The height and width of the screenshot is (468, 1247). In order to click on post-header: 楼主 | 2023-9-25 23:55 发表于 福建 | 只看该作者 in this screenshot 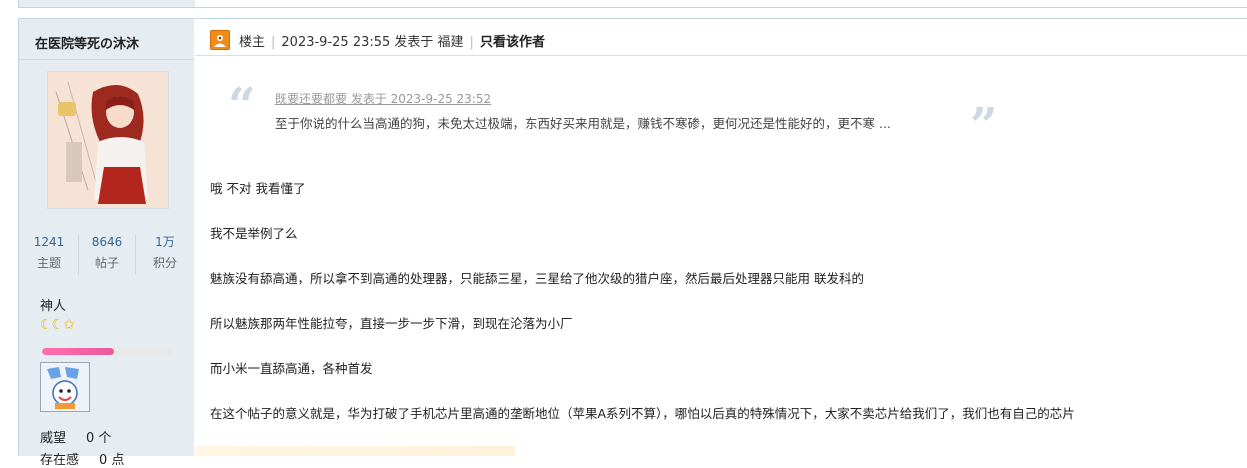, I will do `click(721, 37)`.